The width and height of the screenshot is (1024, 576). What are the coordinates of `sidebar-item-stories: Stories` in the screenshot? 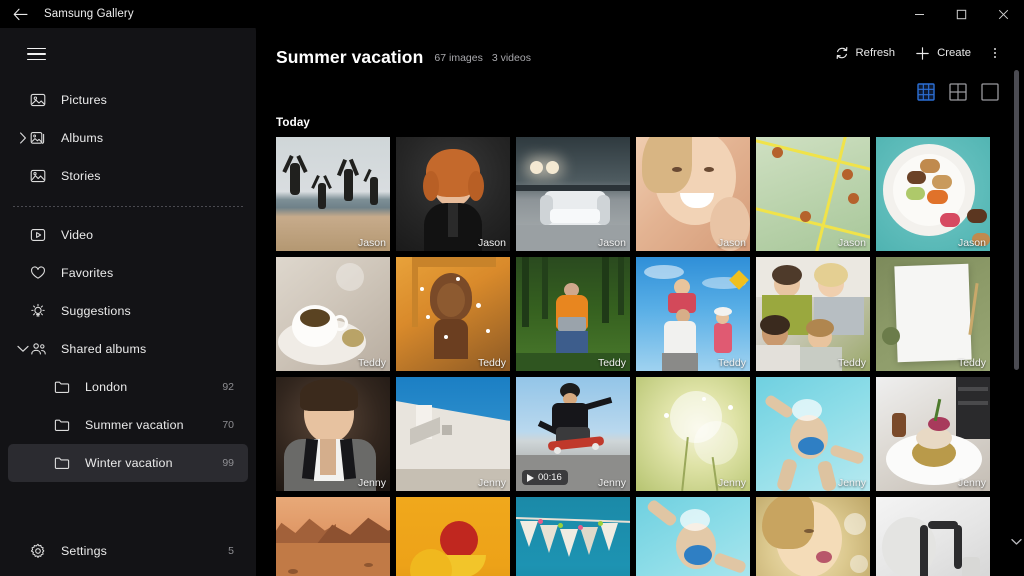 It's located at (128, 176).